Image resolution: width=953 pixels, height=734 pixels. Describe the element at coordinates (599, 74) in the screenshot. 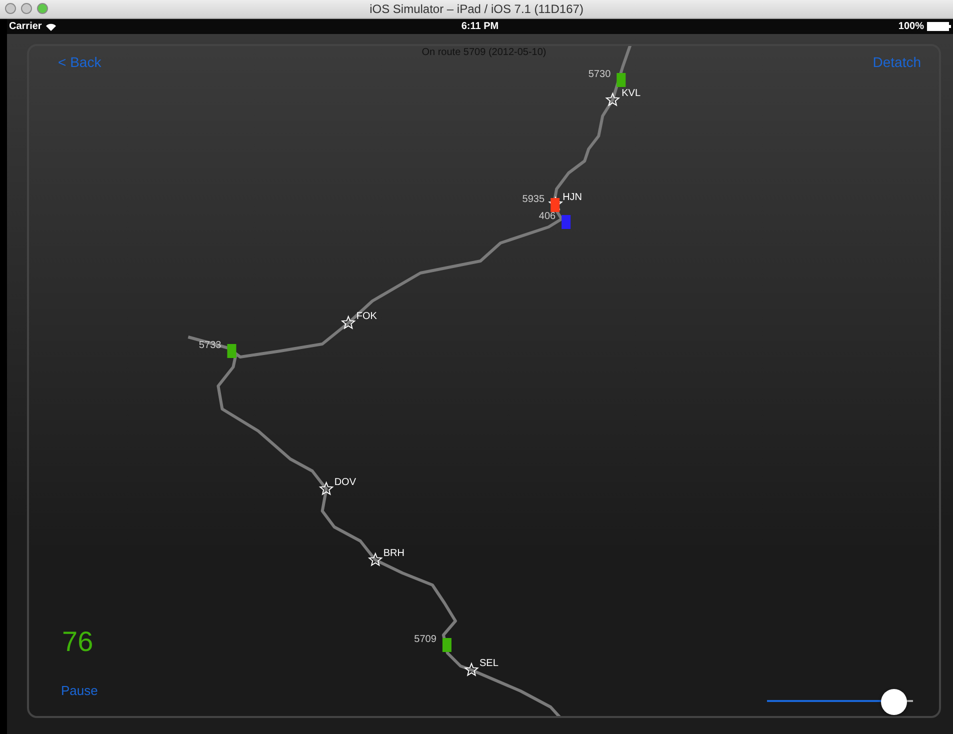

I see `train-number: 5730` at that location.